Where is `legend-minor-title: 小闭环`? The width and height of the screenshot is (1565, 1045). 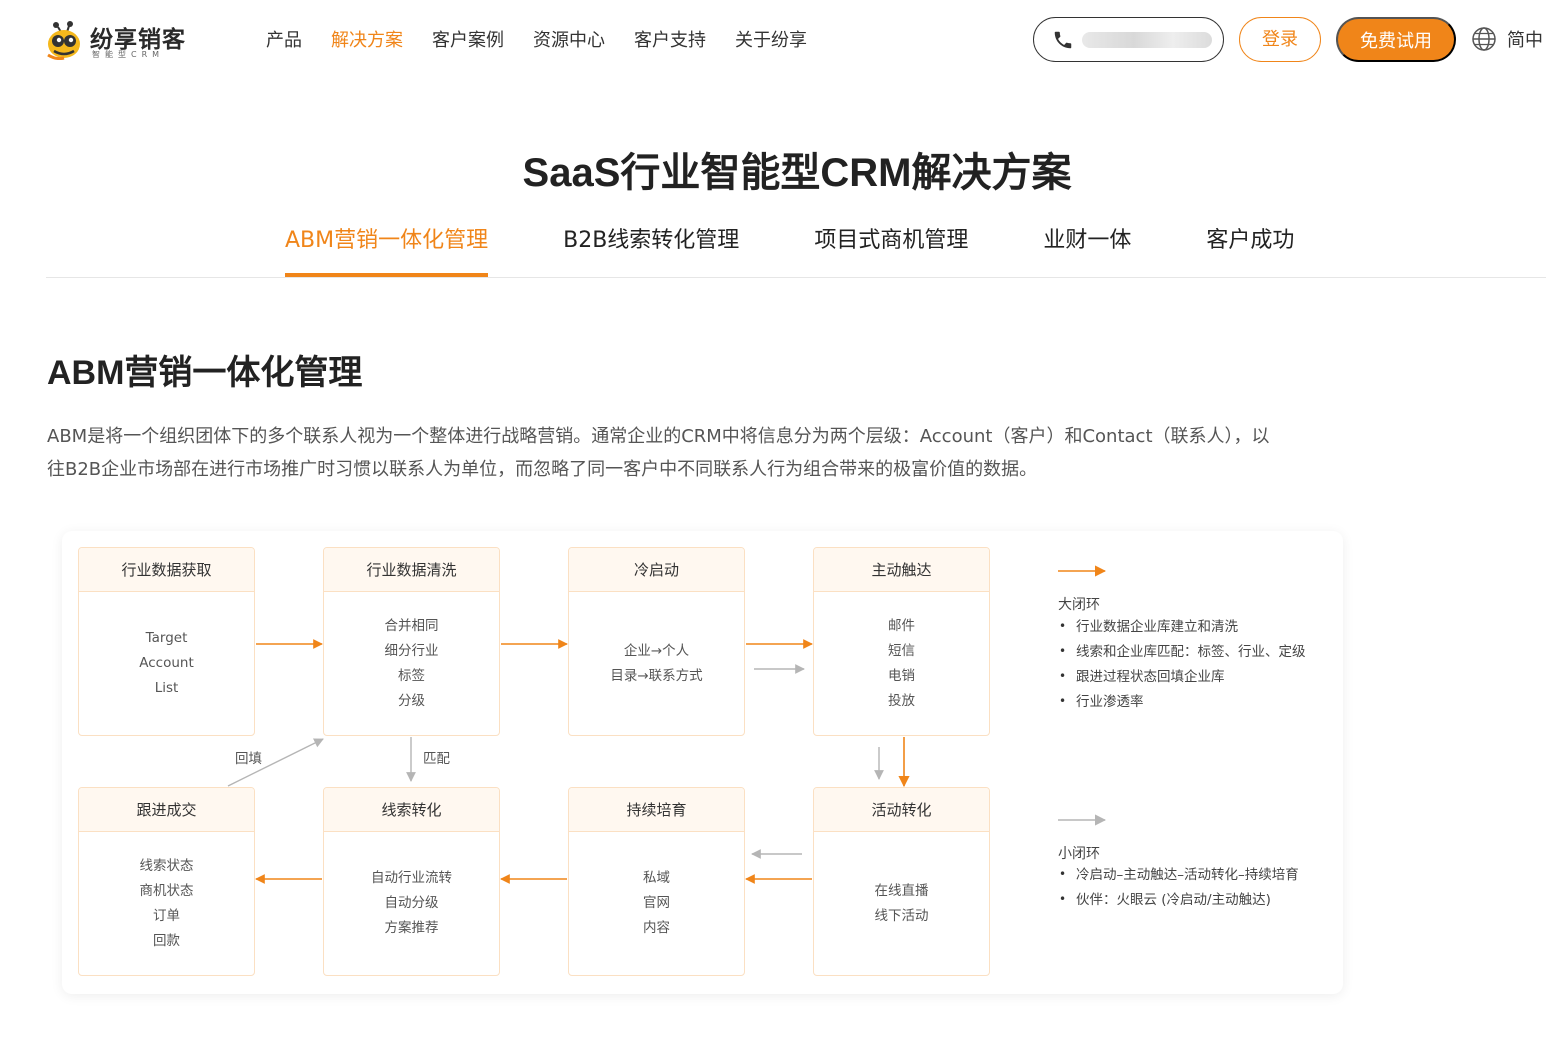
legend-minor-title: 小闭环 is located at coordinates (1079, 854).